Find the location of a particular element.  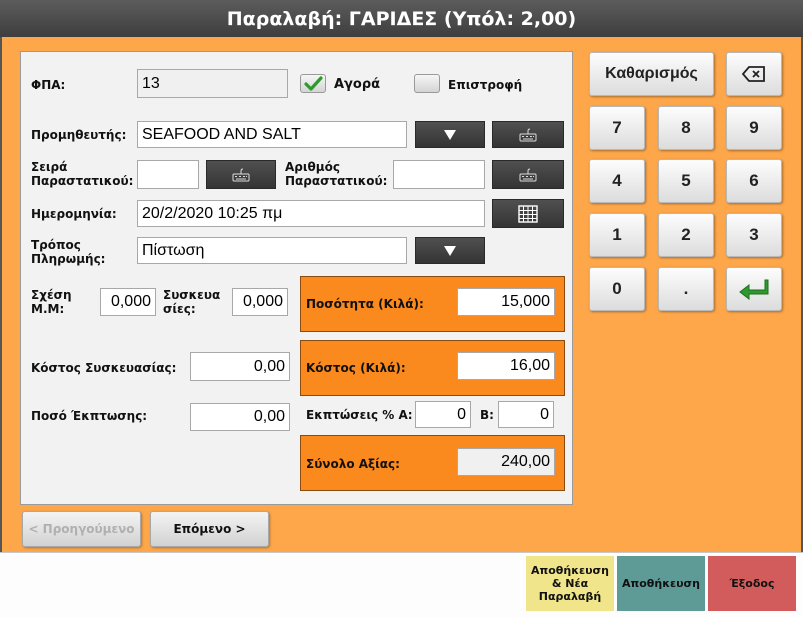

purchase-label: Αγορά is located at coordinates (357, 84).